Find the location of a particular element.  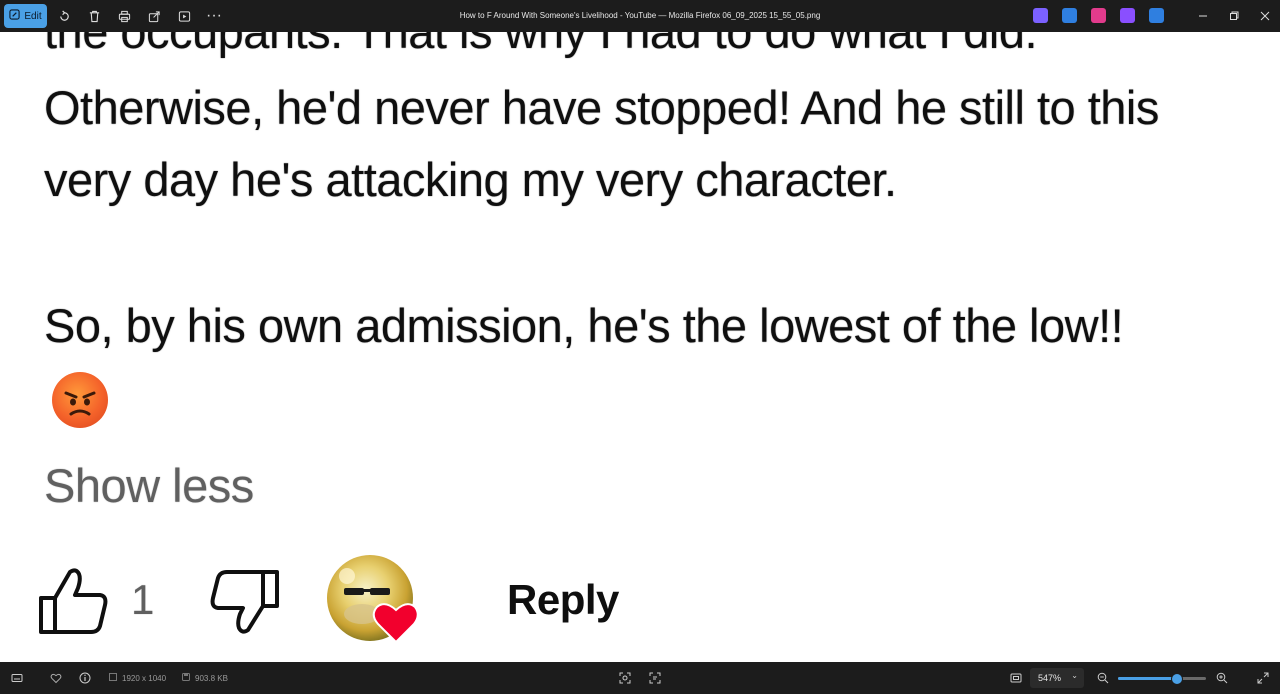

like-count: 1 is located at coordinates (143, 599).